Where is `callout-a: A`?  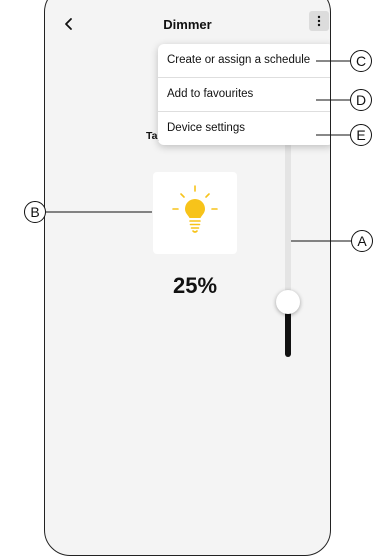
callout-a: A is located at coordinates (362, 241).